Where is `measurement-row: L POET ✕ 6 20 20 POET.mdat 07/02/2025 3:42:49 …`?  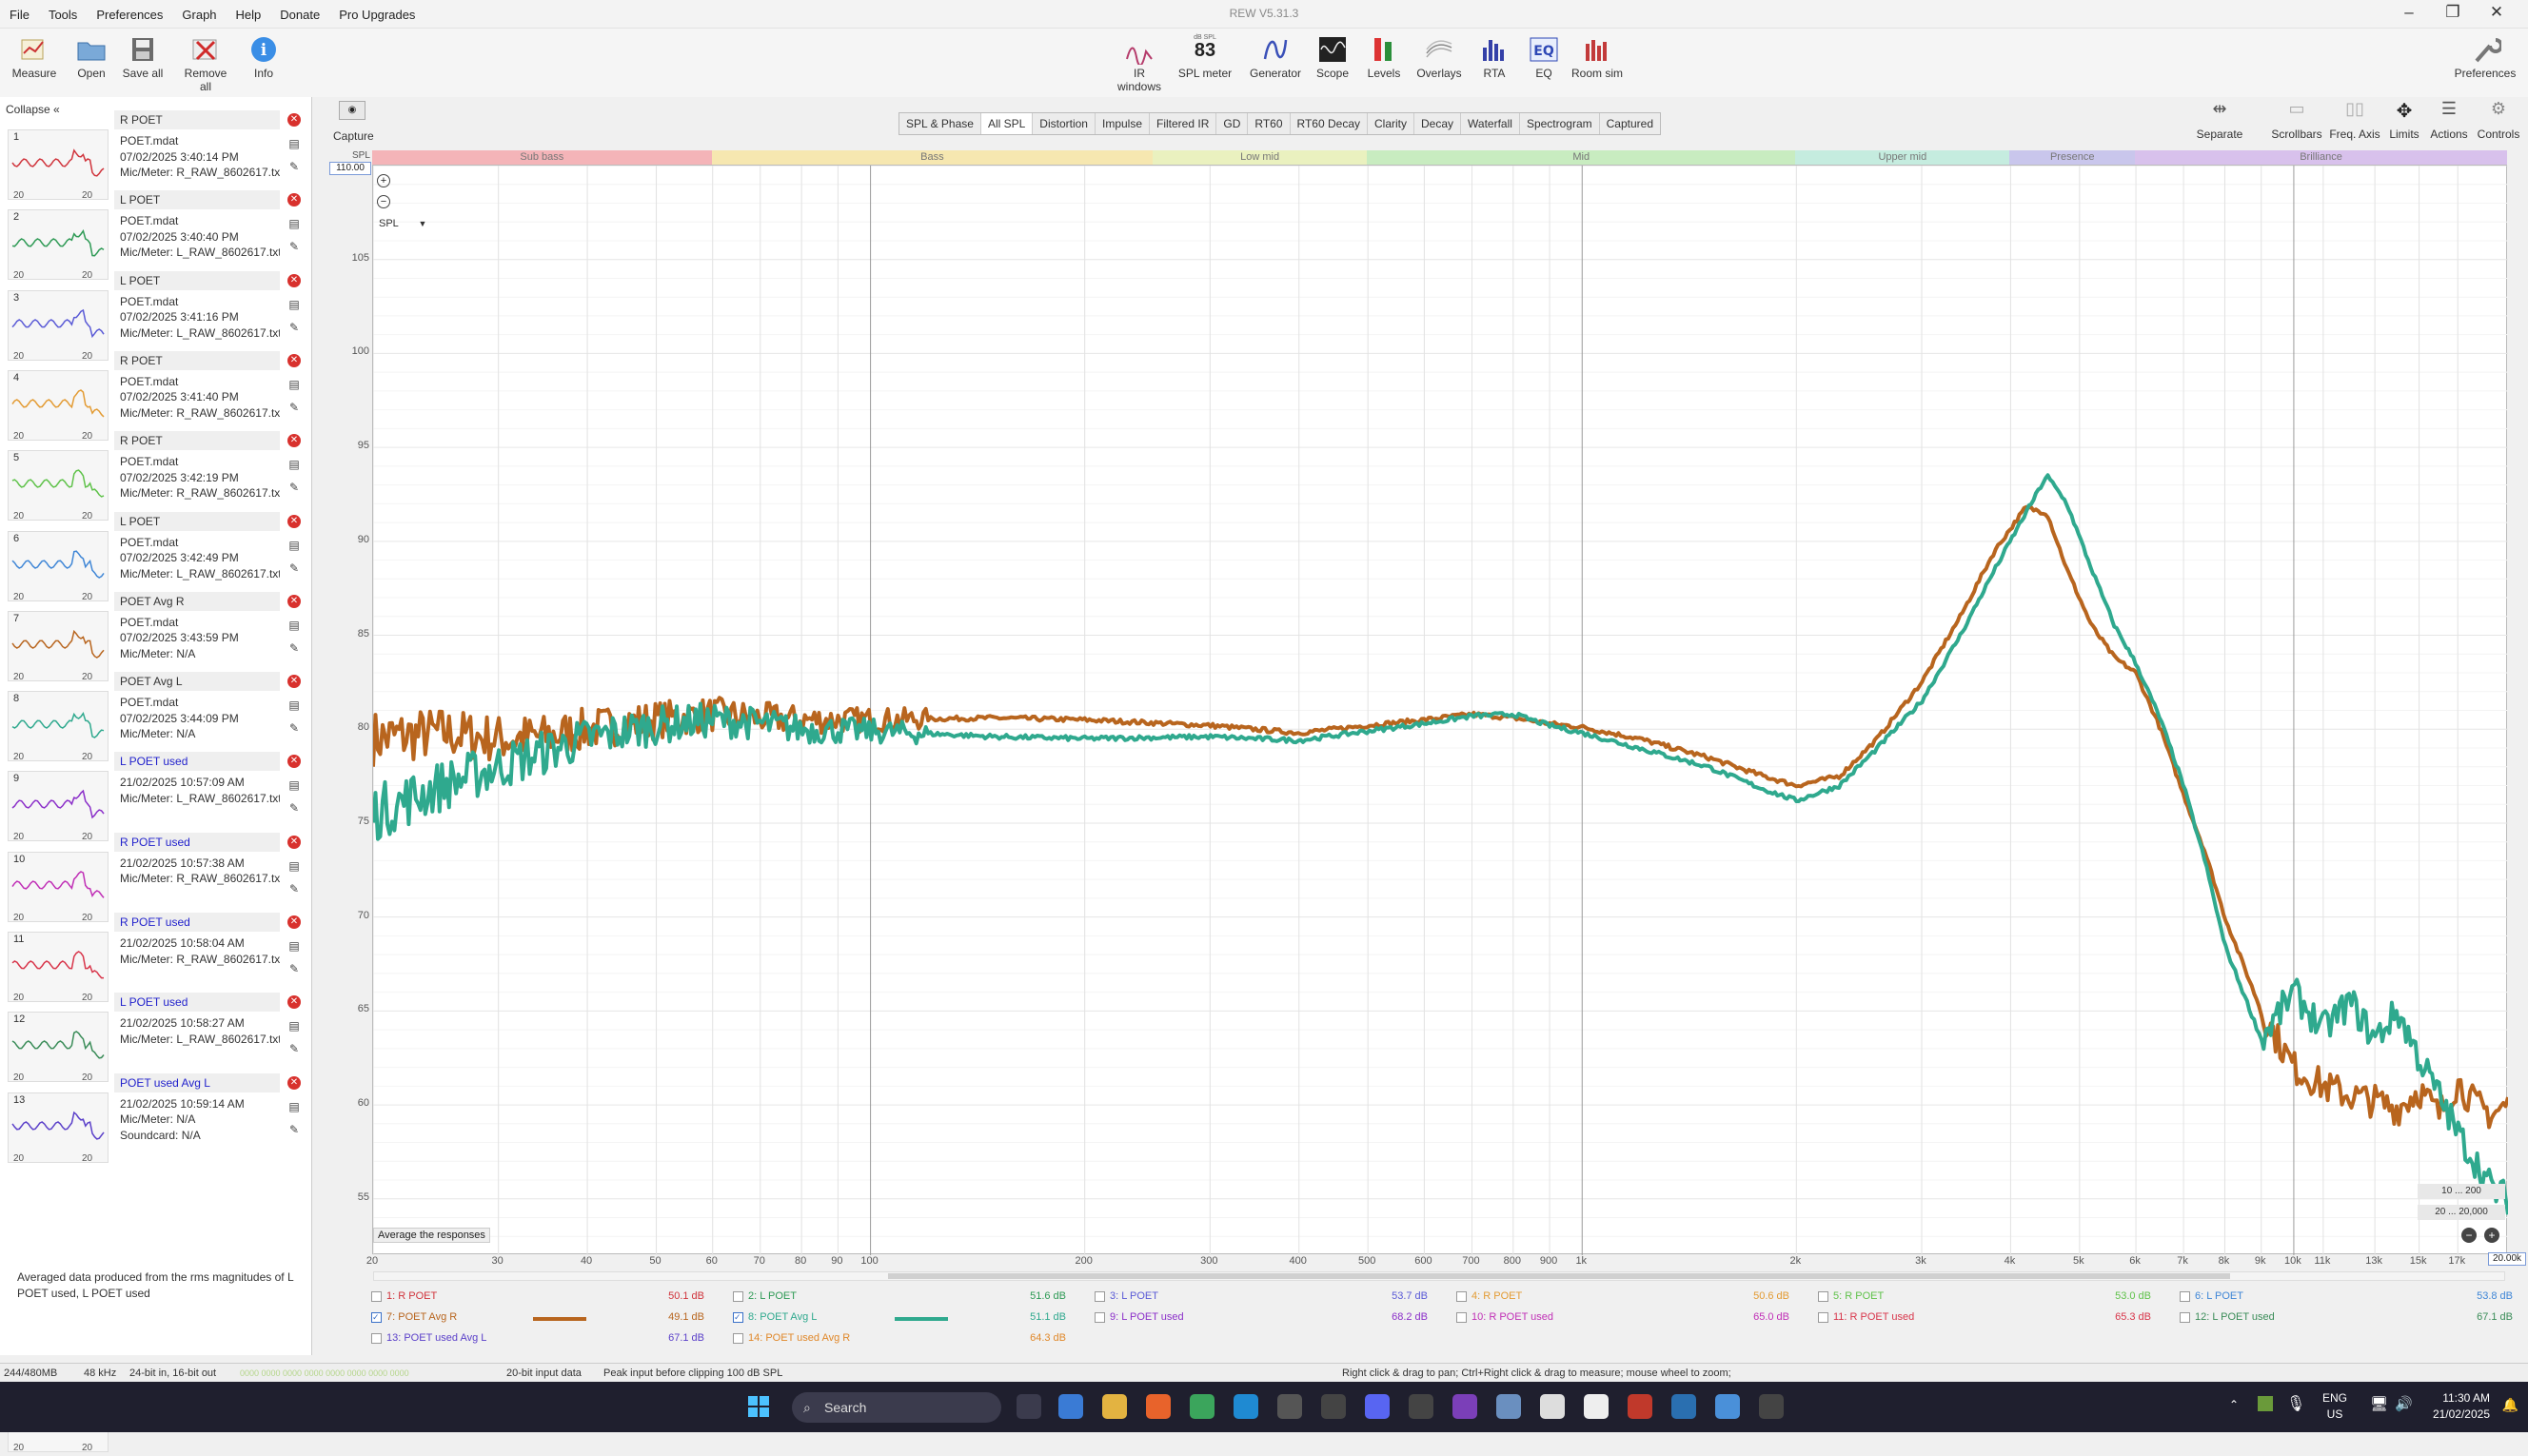 measurement-row: L POET ✕ 6 20 20 POET.mdat 07/02/2025 3:42:49 … is located at coordinates (156, 556).